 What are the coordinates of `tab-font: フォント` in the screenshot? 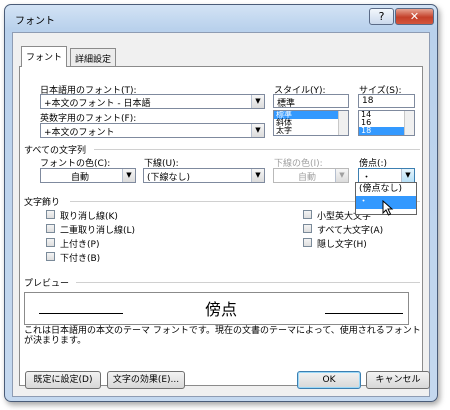 It's located at (44, 56).